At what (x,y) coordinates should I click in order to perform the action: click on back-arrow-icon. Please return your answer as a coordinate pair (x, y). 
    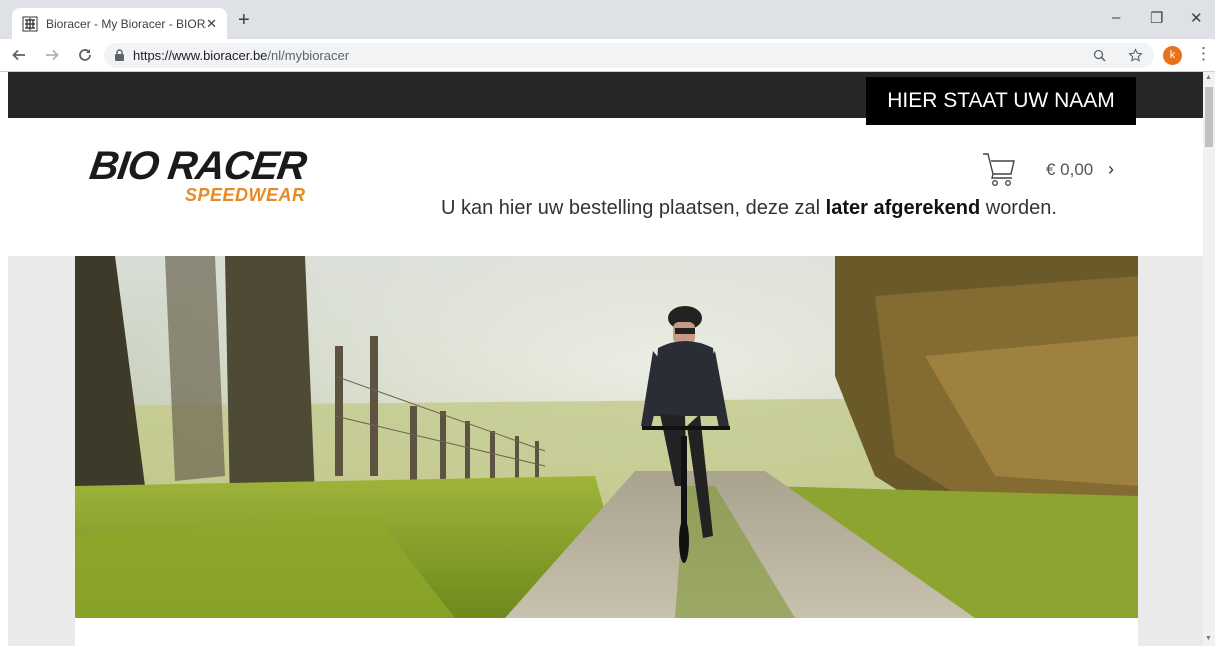
    Looking at the image, I should click on (19, 55).